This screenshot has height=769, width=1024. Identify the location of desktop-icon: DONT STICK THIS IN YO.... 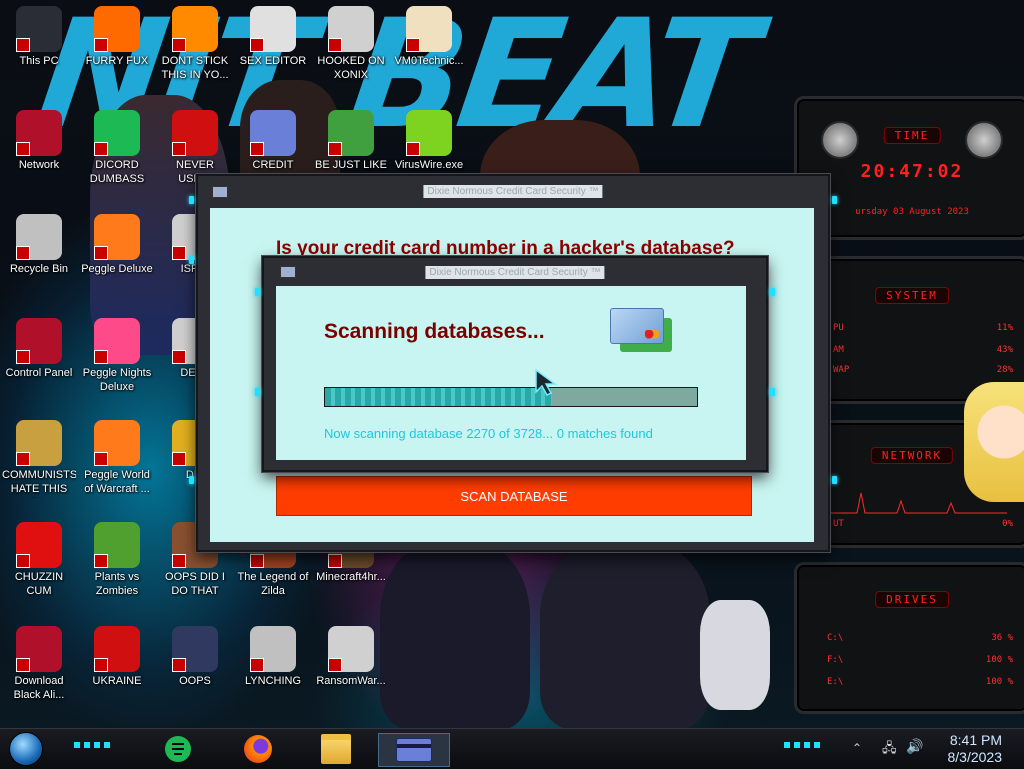
(195, 44).